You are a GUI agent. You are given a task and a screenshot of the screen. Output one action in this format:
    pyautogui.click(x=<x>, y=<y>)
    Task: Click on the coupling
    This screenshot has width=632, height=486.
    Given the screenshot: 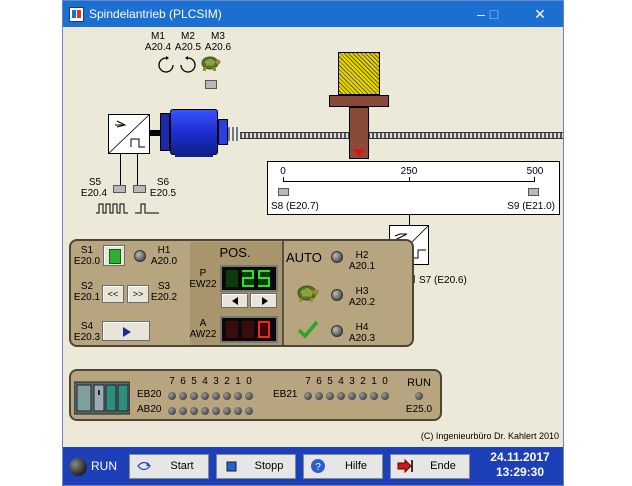 What is the action you would take?
    pyautogui.click(x=234, y=134)
    